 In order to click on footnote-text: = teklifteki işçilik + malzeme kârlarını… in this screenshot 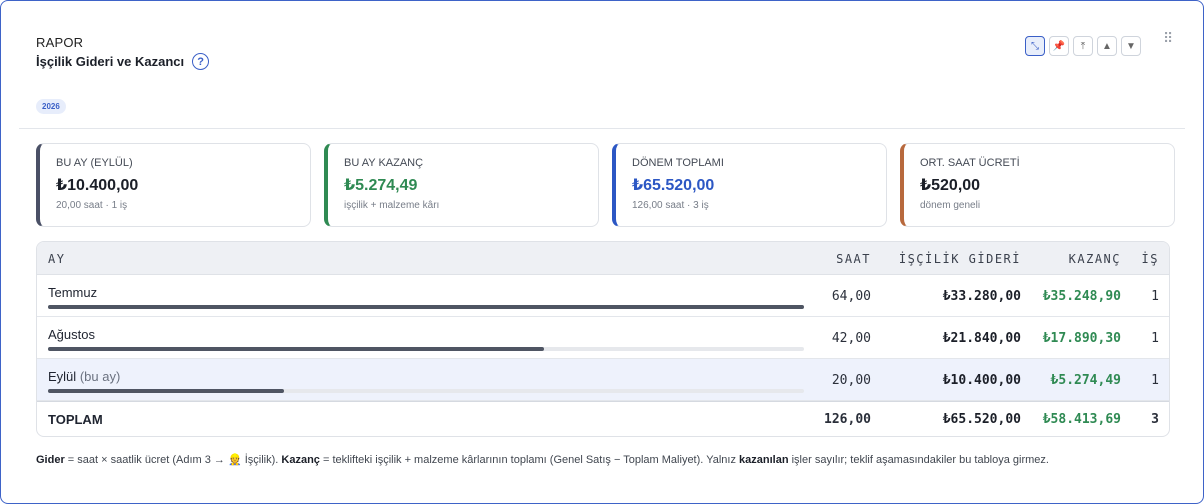, I will do `click(529, 460)`.